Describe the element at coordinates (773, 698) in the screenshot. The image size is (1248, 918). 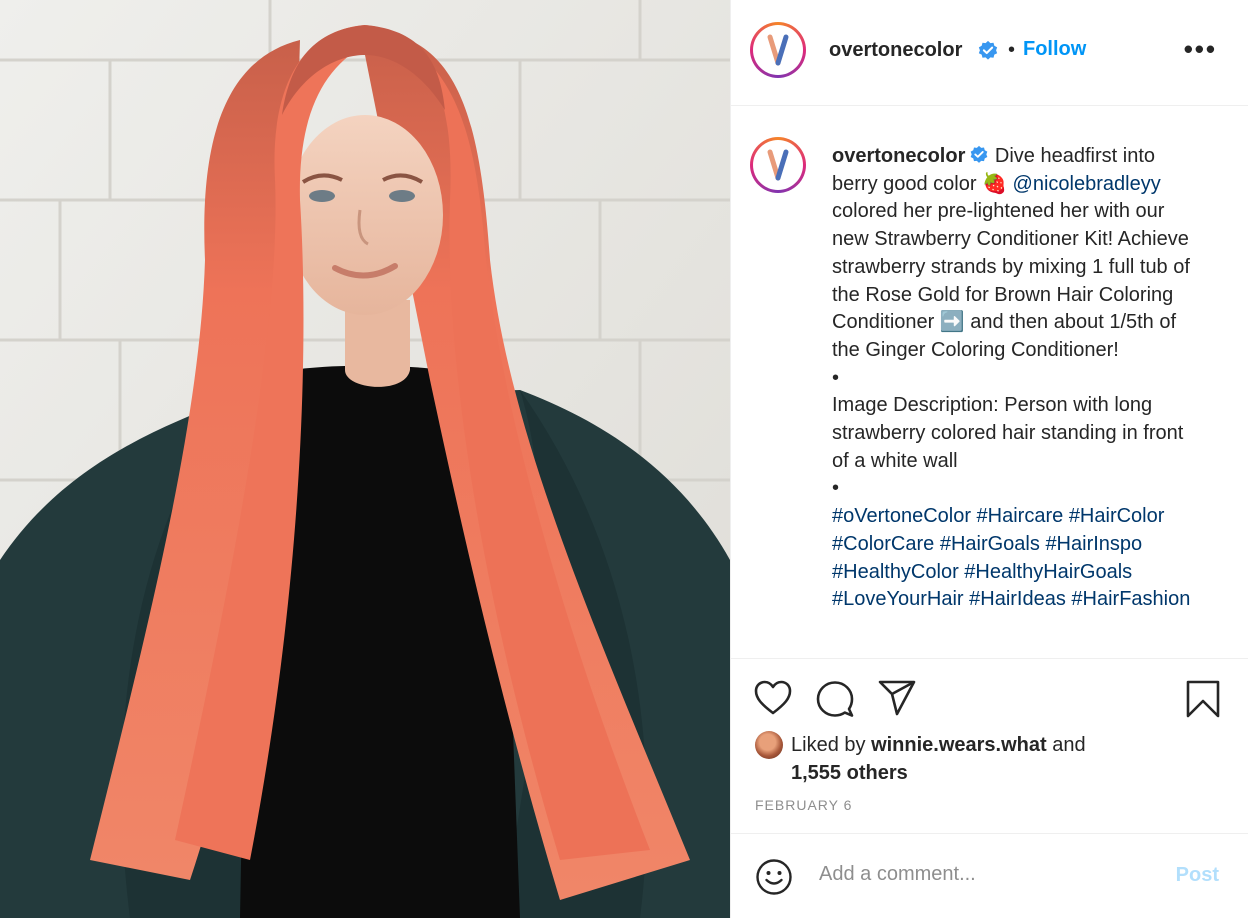
I see `heart-icon` at that location.